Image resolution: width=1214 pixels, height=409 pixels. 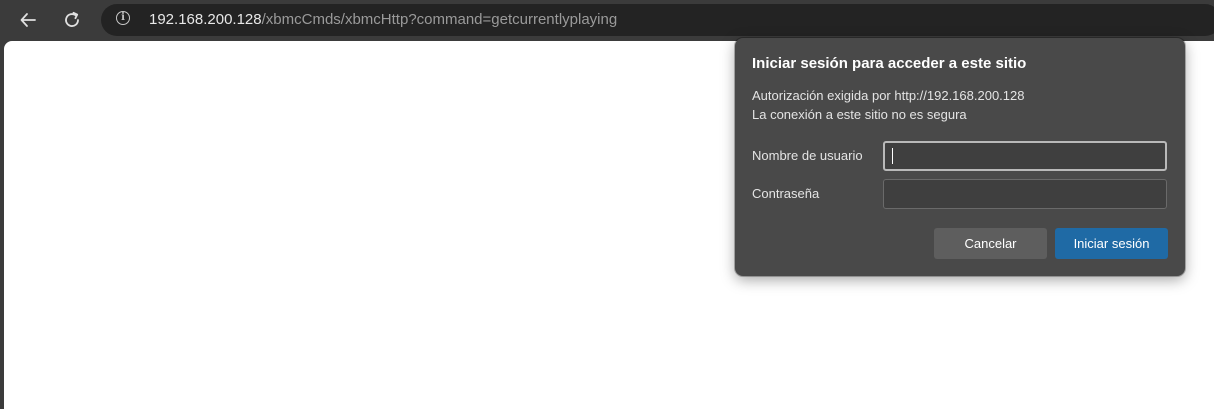 I want to click on back-button, so click(x=28, y=20).